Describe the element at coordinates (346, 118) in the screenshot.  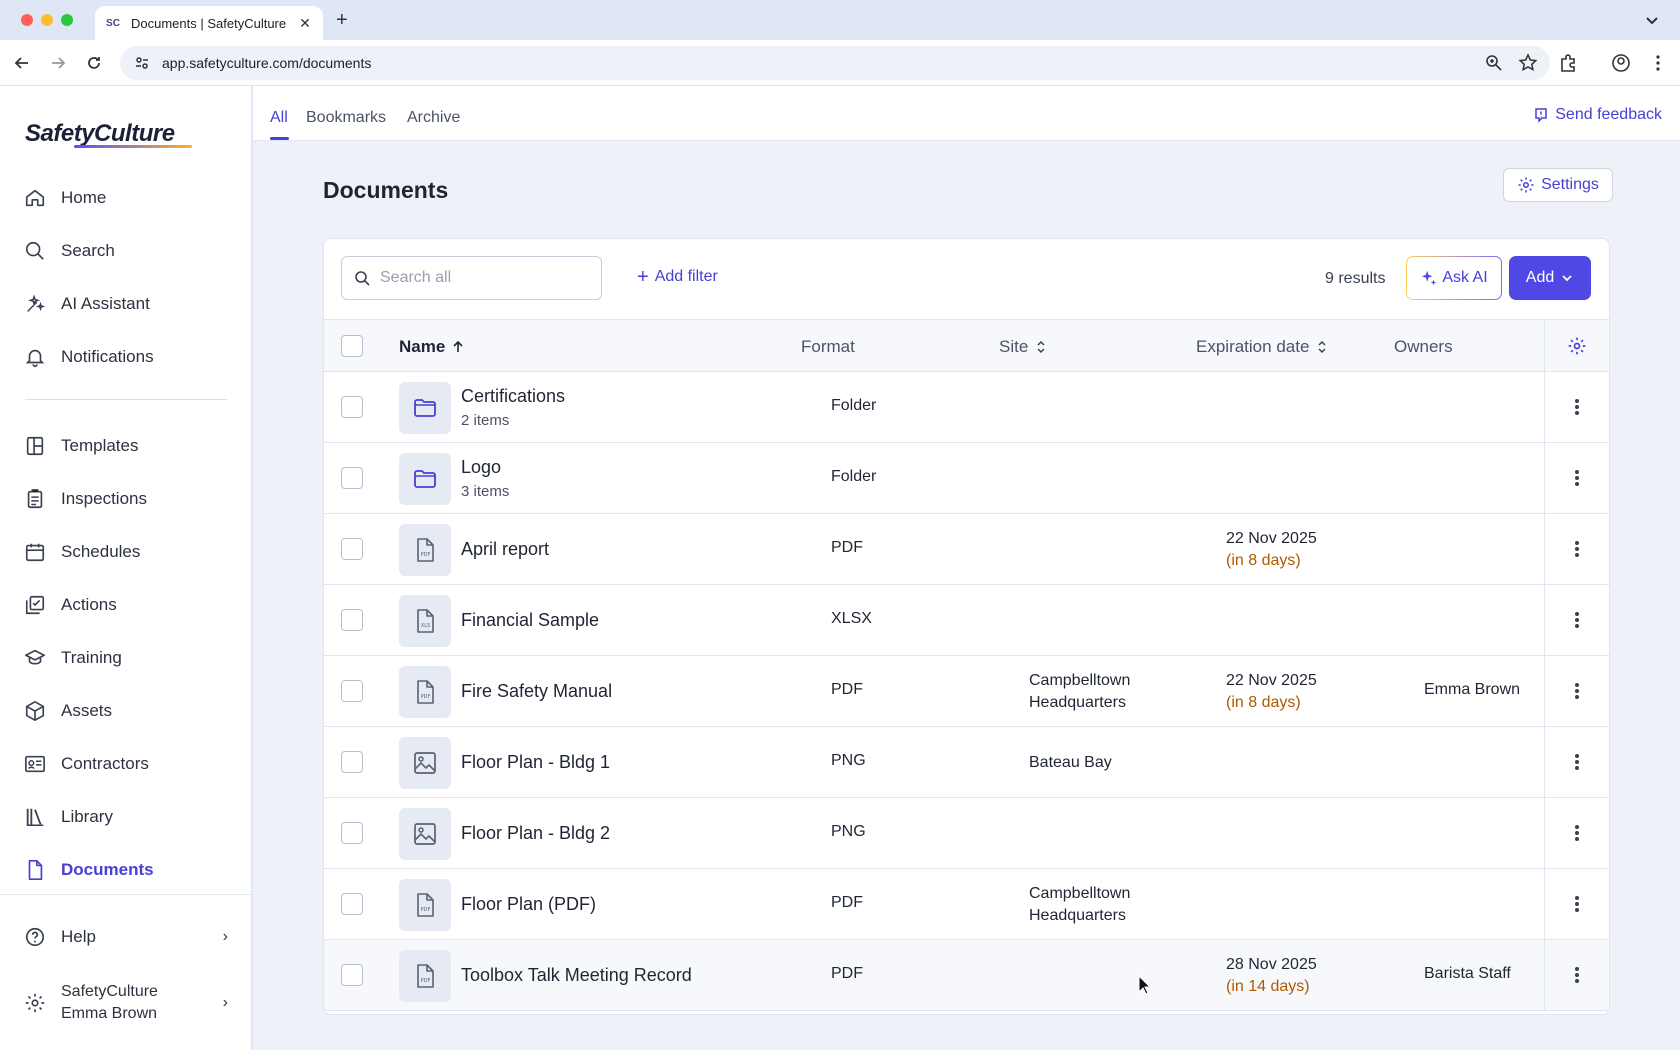
I see `tab-bookmarks: Bookmarks` at that location.